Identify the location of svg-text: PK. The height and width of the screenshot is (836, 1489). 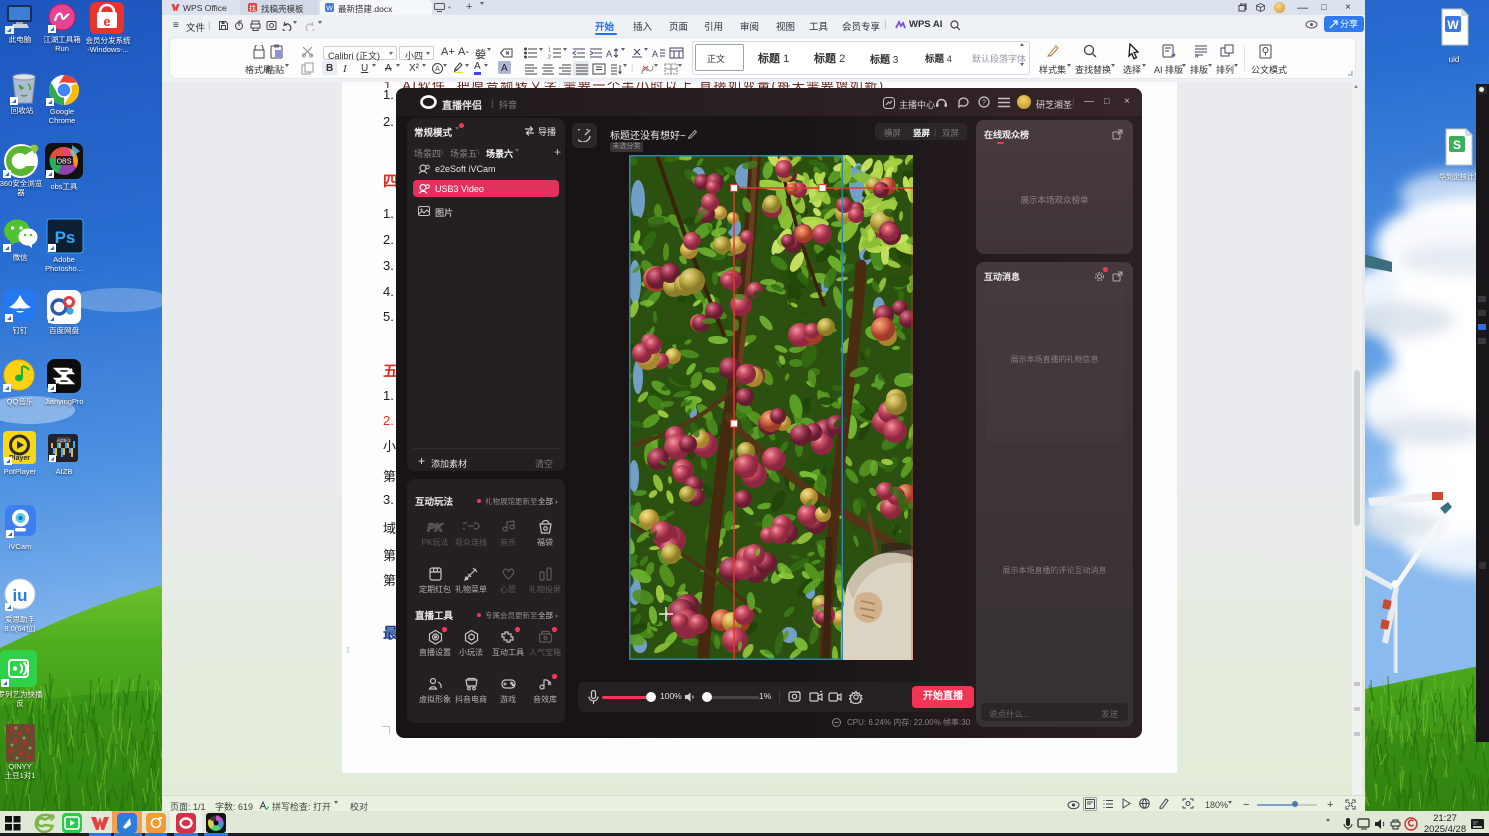
(435, 528).